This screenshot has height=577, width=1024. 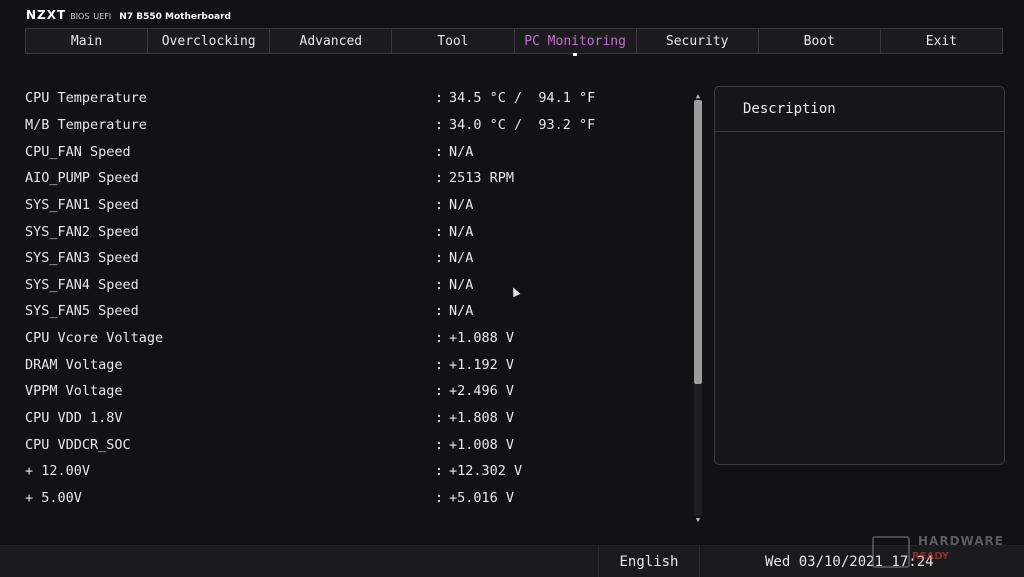 I want to click on row-label: SYS_FAN4 Speed, so click(x=82, y=284).